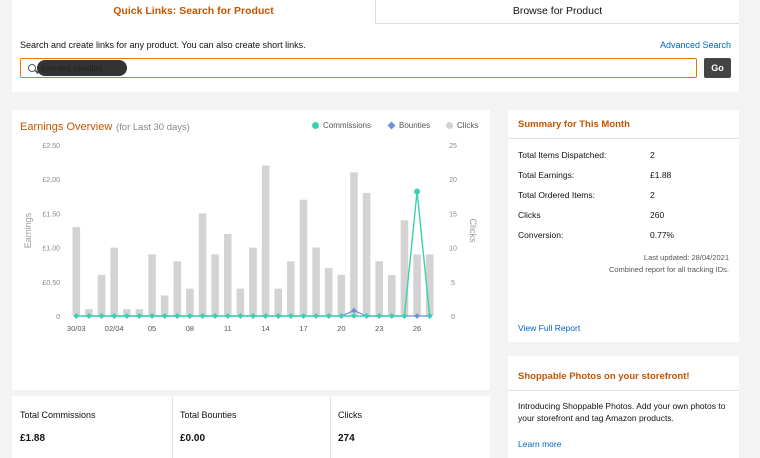 The width and height of the screenshot is (760, 458). What do you see at coordinates (66, 127) in the screenshot?
I see `earnings-title: Earnings Overview` at bounding box center [66, 127].